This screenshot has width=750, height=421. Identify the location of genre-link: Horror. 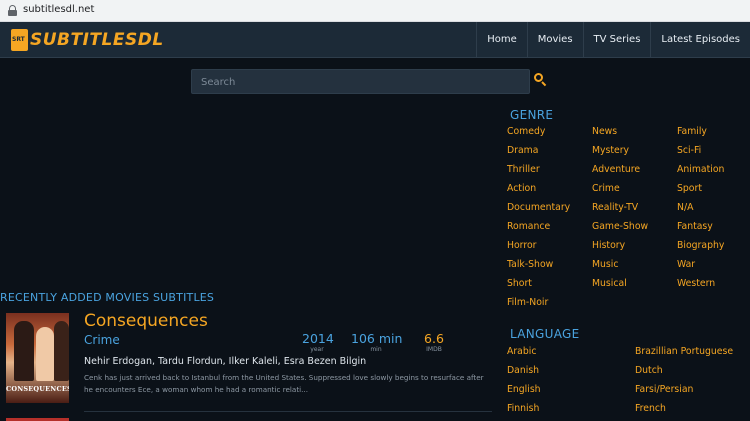
(549, 247).